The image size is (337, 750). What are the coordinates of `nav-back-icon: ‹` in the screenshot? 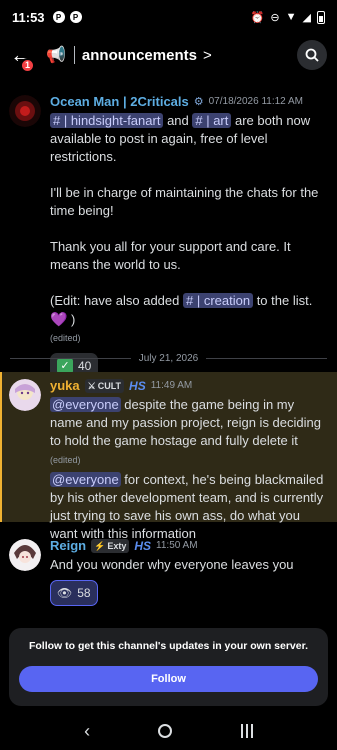 It's located at (87, 731).